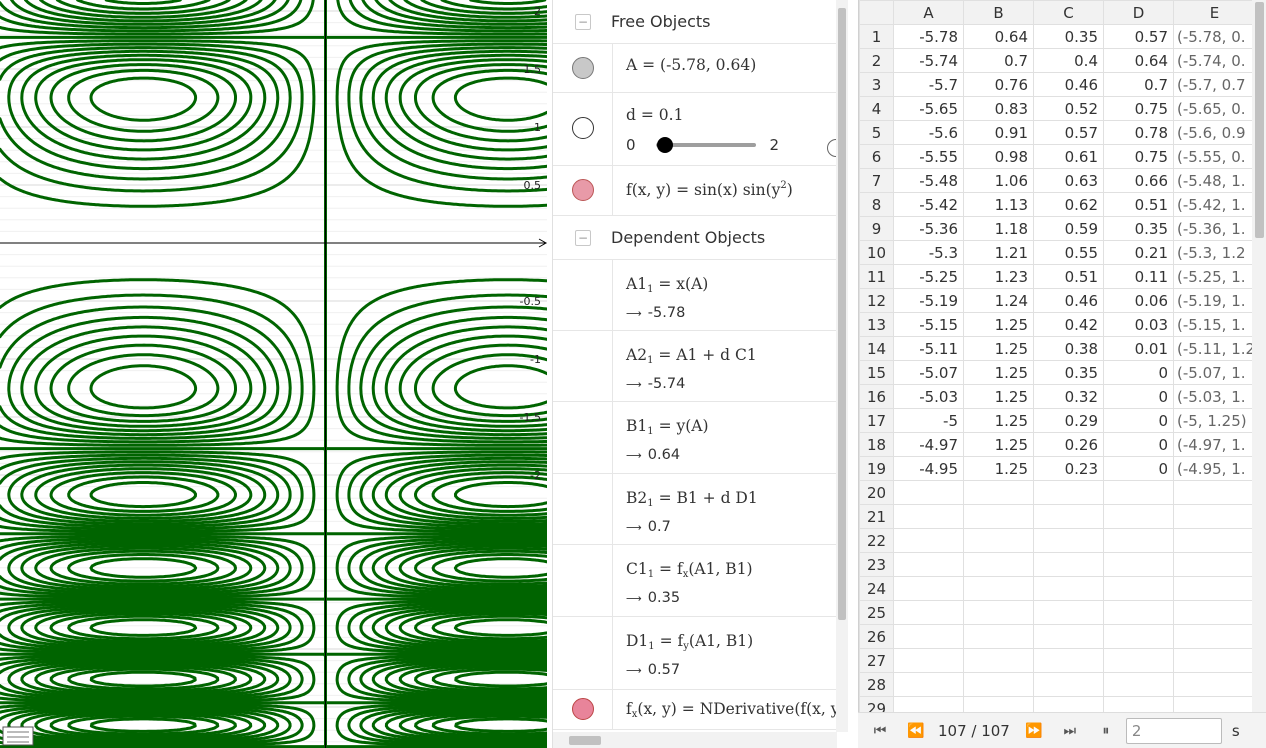 The image size is (1266, 748). What do you see at coordinates (1214, 180) in the screenshot?
I see `cell: (-5.48, 1.` at bounding box center [1214, 180].